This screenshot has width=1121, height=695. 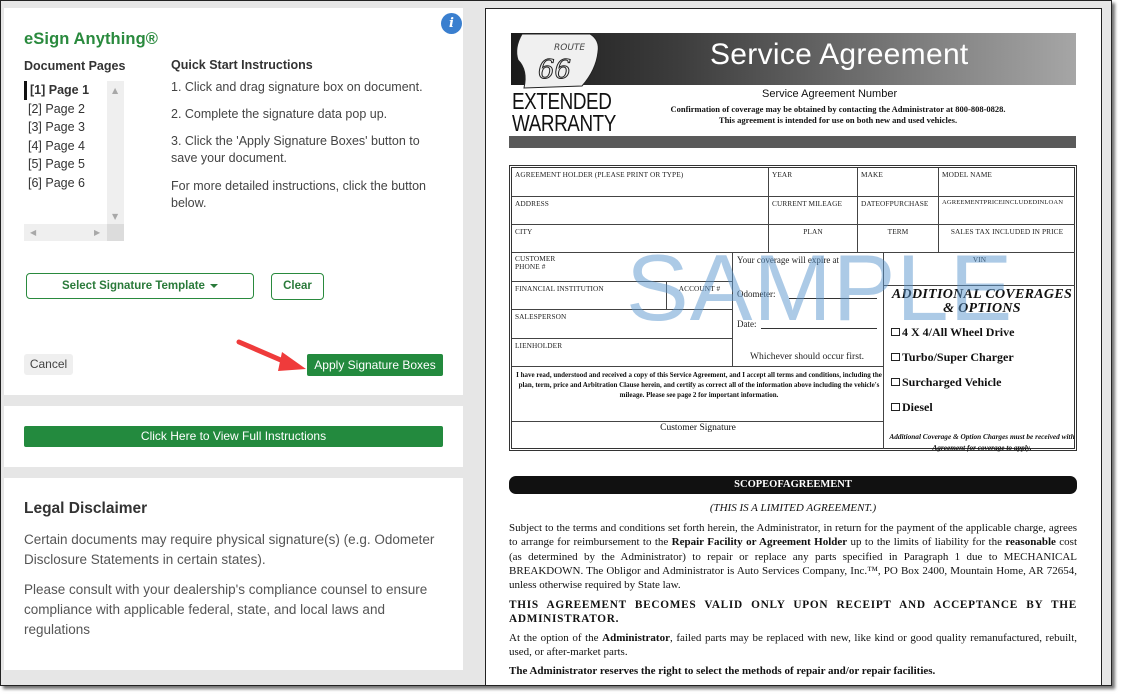 I want to click on text: At the option of the, so click(x=556, y=638).